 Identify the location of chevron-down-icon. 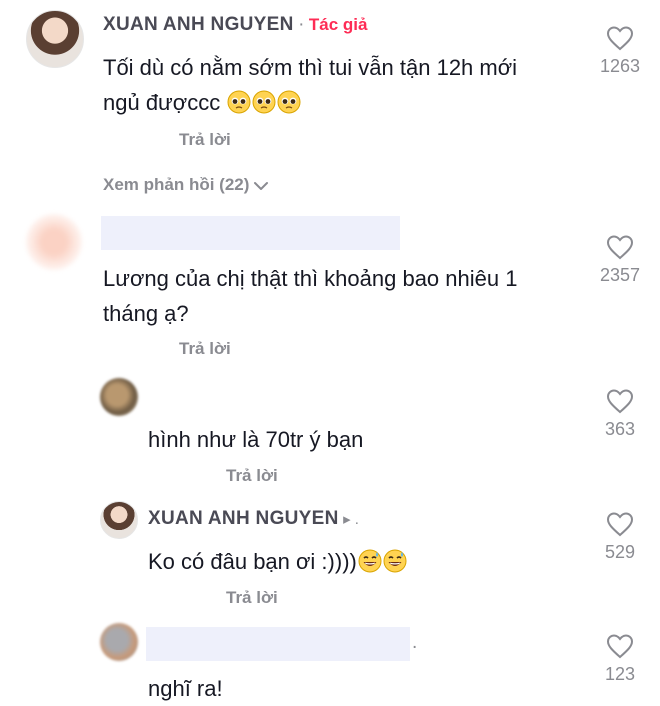
(261, 185).